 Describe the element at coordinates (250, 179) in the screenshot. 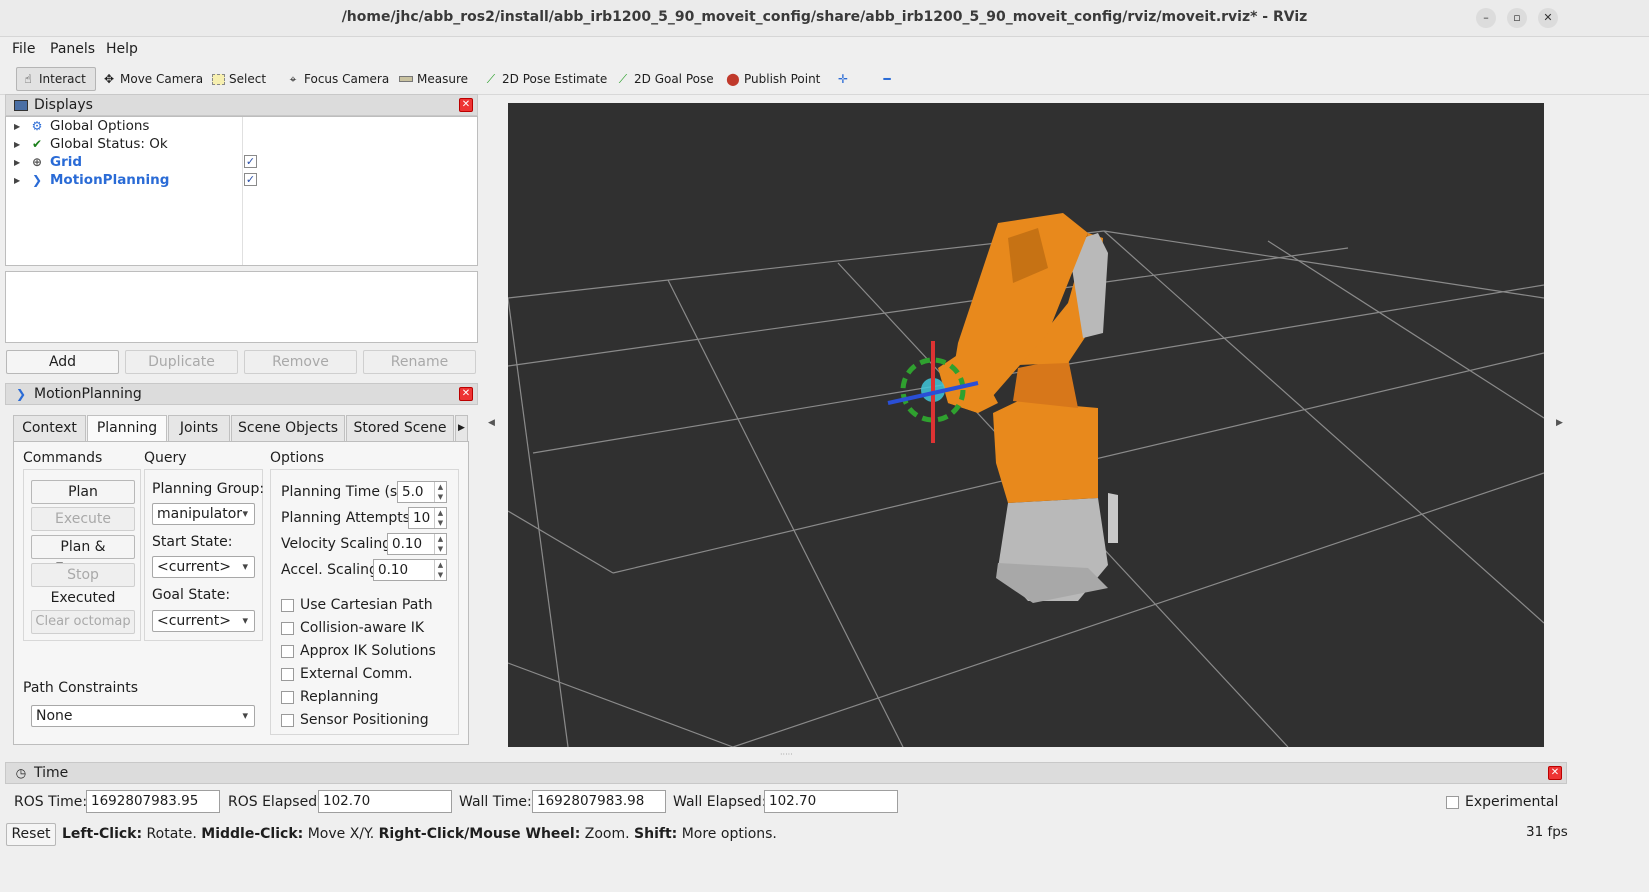

I see `motionplanning-enabled-checkbox: ✓` at that location.